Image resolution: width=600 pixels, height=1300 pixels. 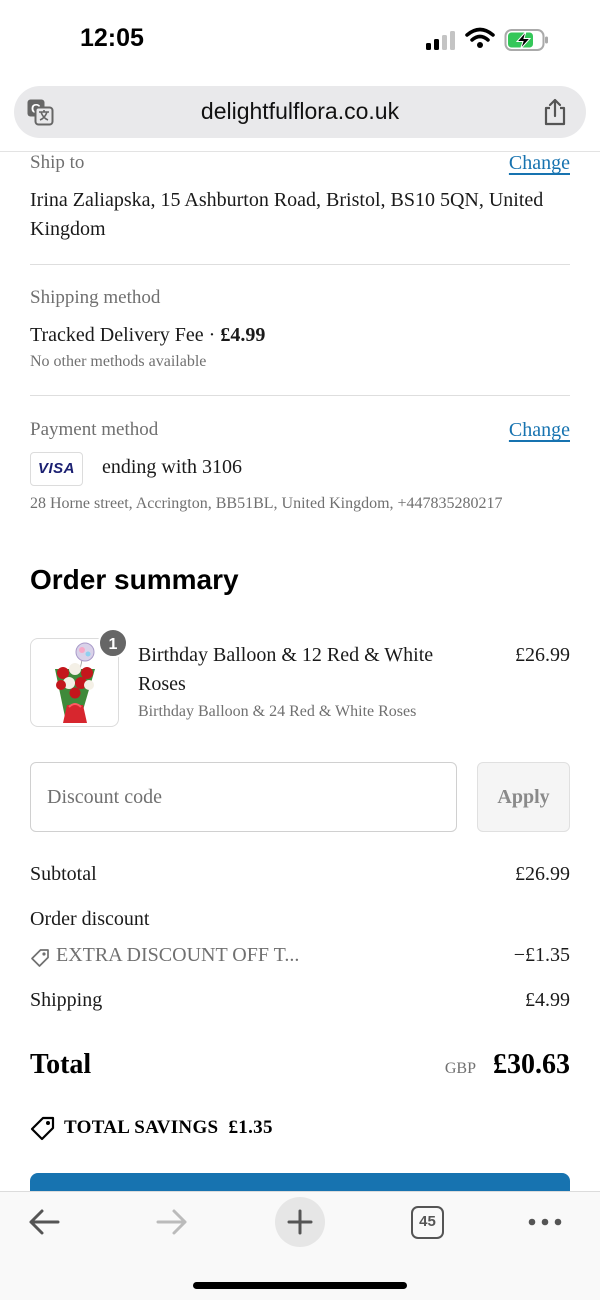 What do you see at coordinates (531, 1064) in the screenshot?
I see `total-amount: £30.63` at bounding box center [531, 1064].